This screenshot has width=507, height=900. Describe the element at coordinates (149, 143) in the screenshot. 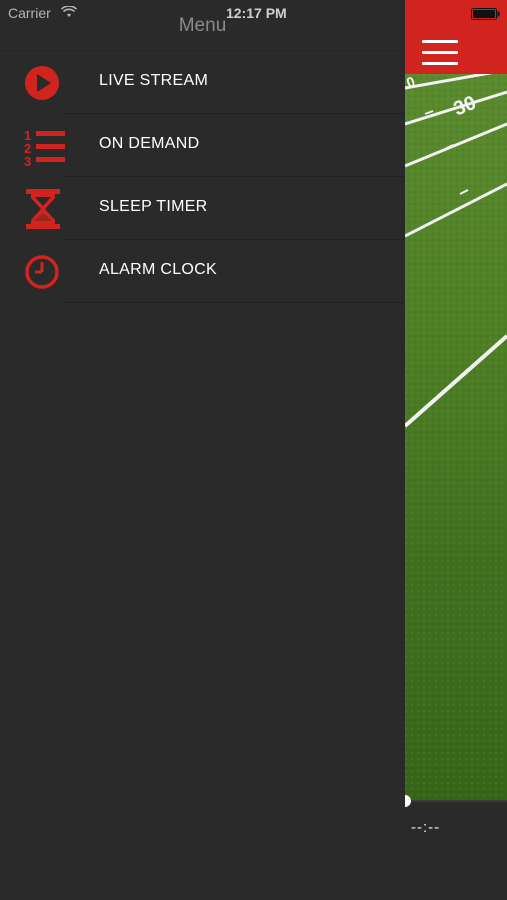

I see `menu-item-label: ON DEMAND` at that location.